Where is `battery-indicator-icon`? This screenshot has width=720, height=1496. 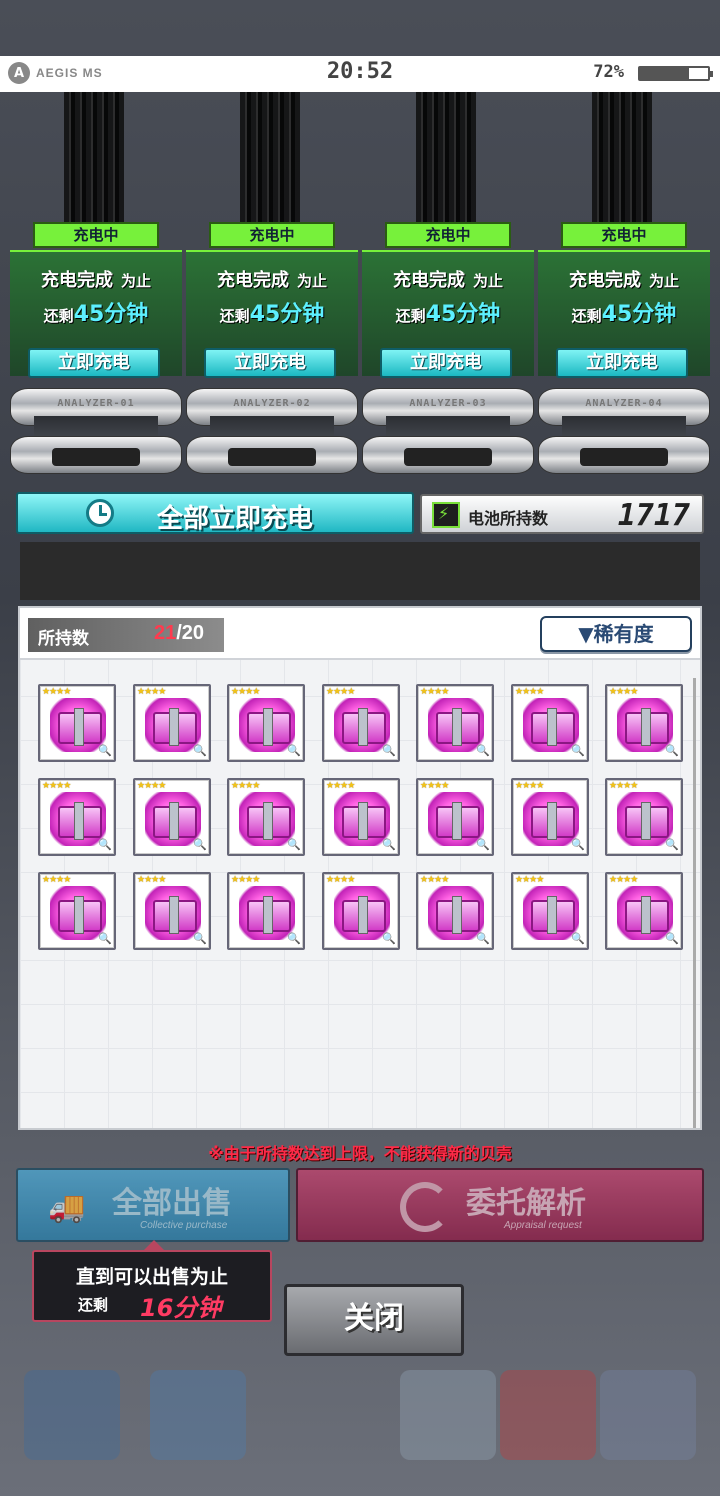 battery-indicator-icon is located at coordinates (675, 73).